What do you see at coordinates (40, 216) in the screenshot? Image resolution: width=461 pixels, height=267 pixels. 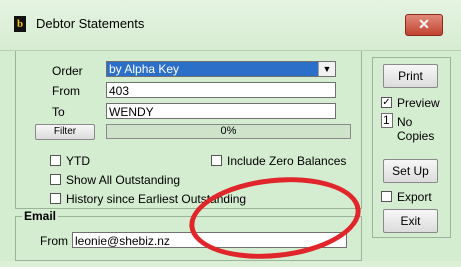 I see `email-group-title: Email` at bounding box center [40, 216].